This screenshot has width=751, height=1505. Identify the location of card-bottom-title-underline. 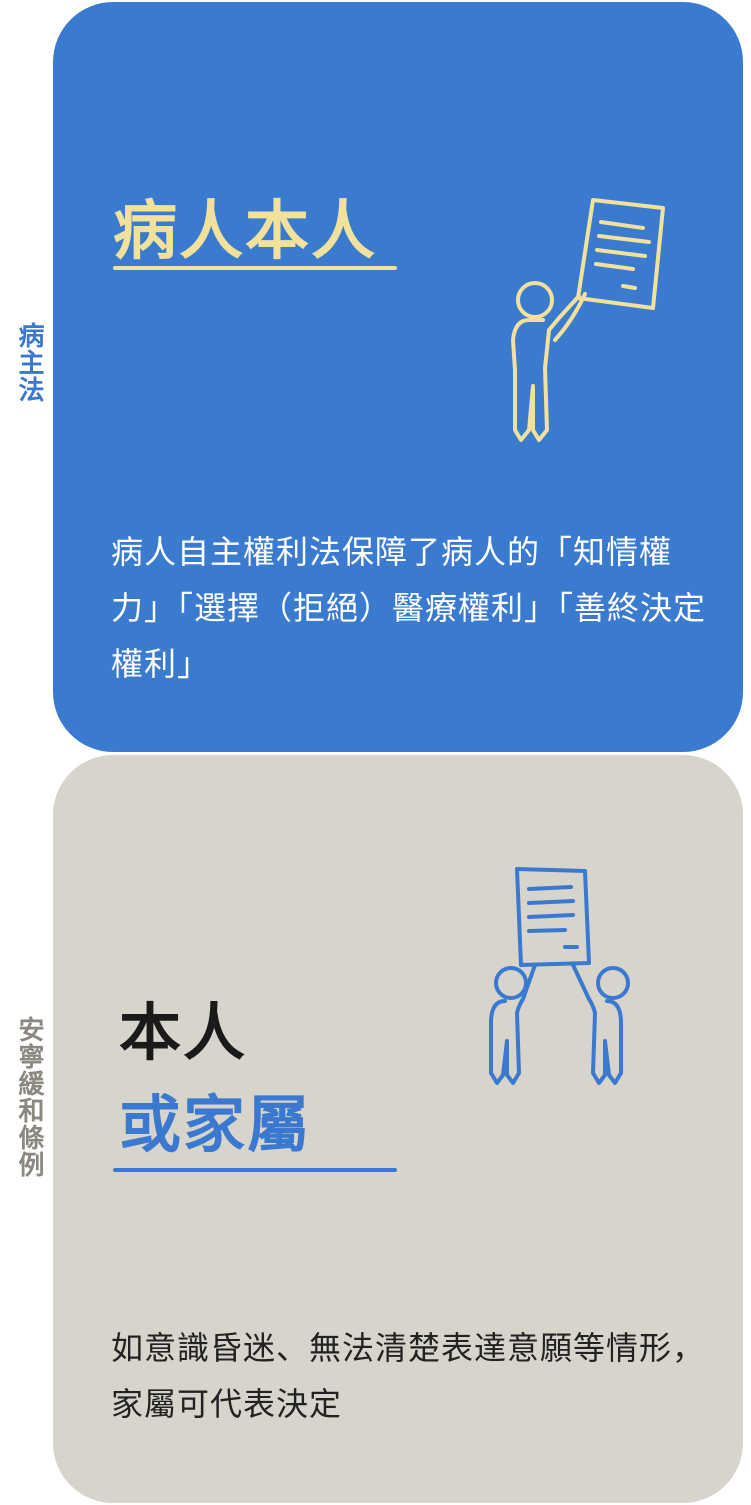
(255, 1170).